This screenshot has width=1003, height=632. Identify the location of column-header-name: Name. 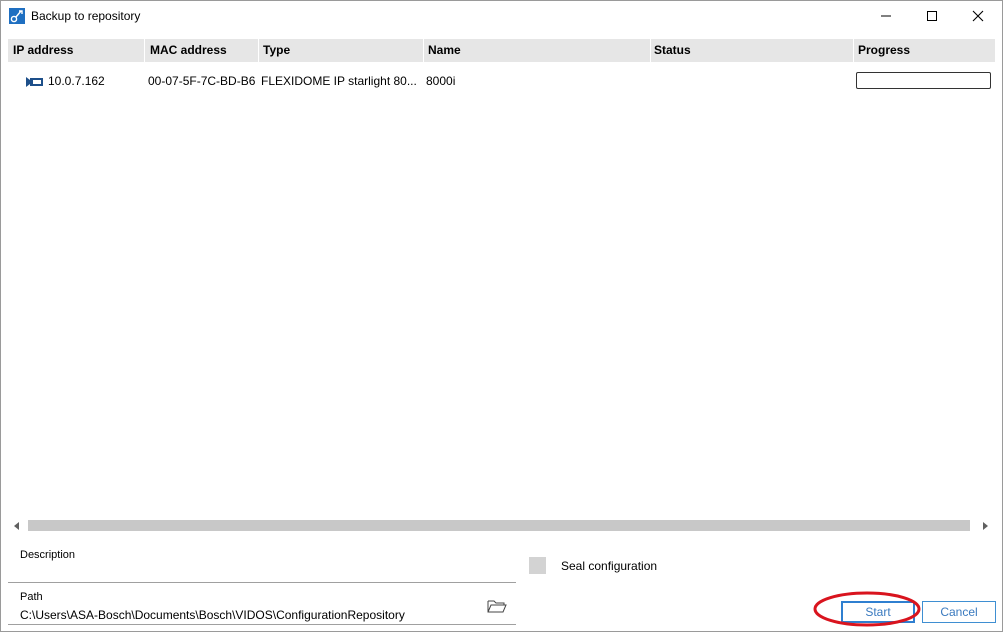
(536, 50).